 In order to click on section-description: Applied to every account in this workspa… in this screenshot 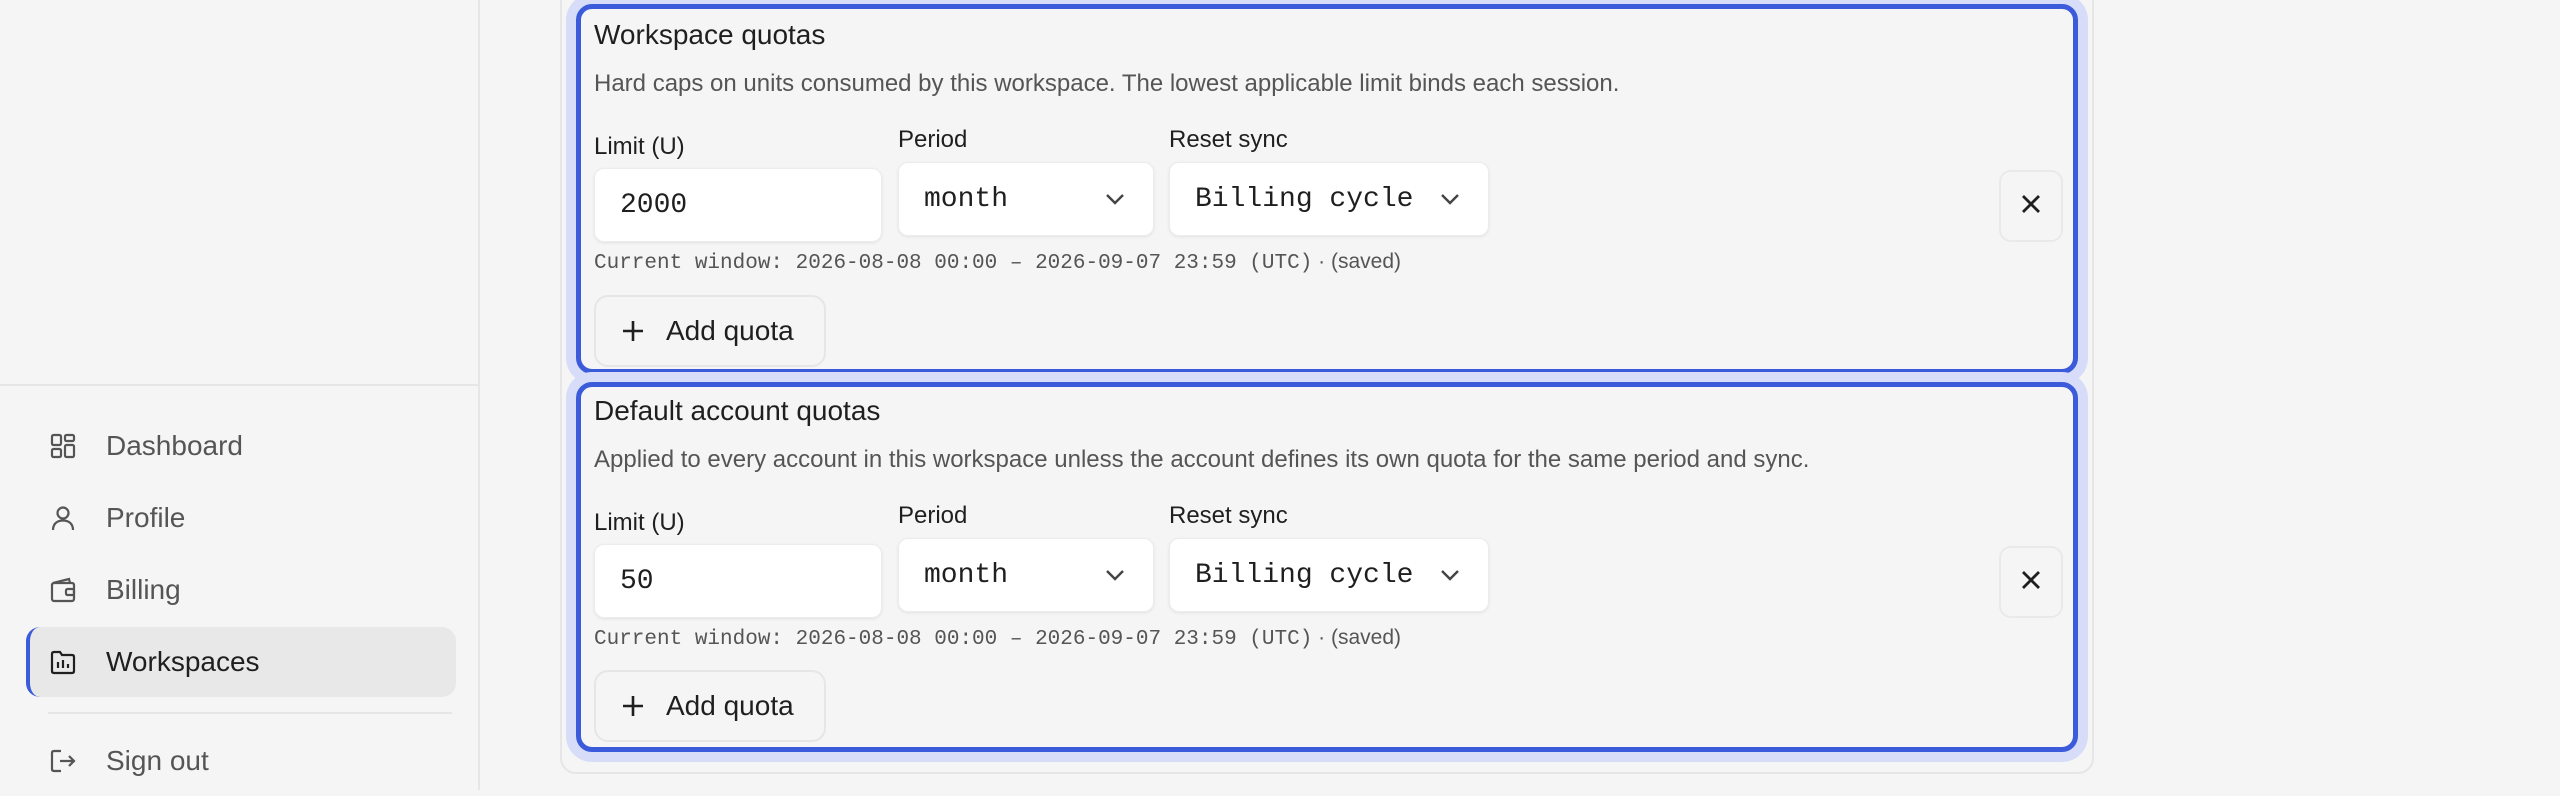, I will do `click(1202, 459)`.